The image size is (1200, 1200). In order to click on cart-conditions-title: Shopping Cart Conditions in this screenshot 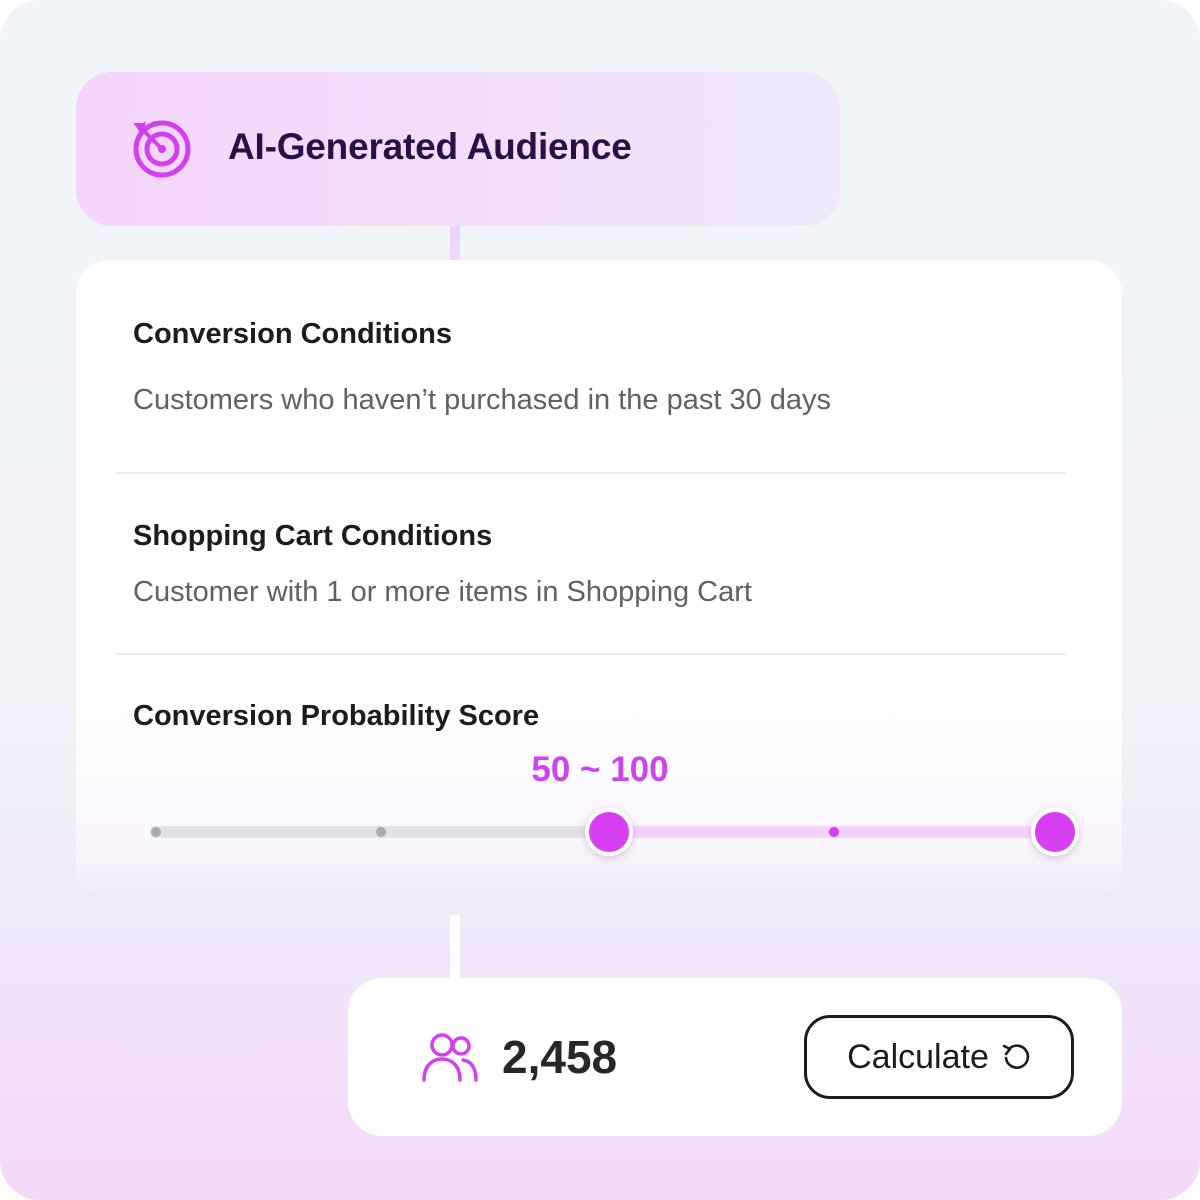, I will do `click(313, 536)`.